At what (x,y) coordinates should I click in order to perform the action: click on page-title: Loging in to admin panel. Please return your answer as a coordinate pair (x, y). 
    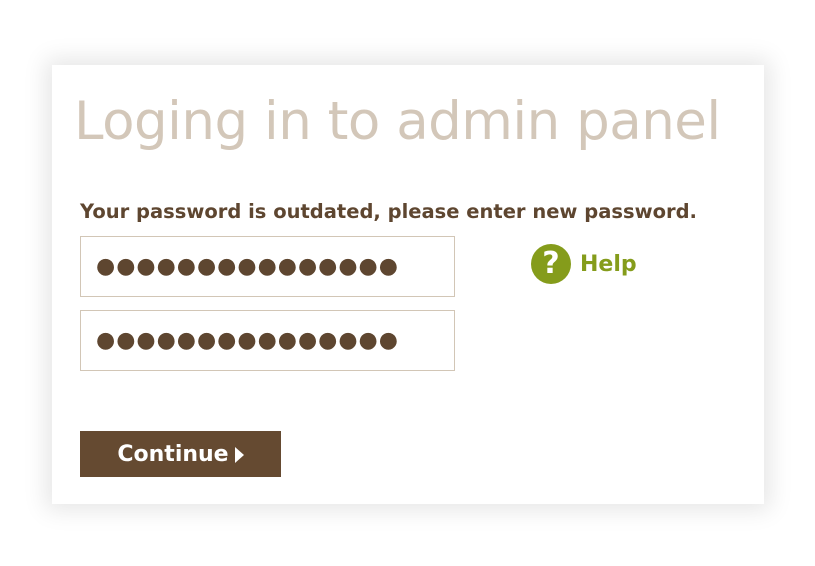
    Looking at the image, I should click on (397, 121).